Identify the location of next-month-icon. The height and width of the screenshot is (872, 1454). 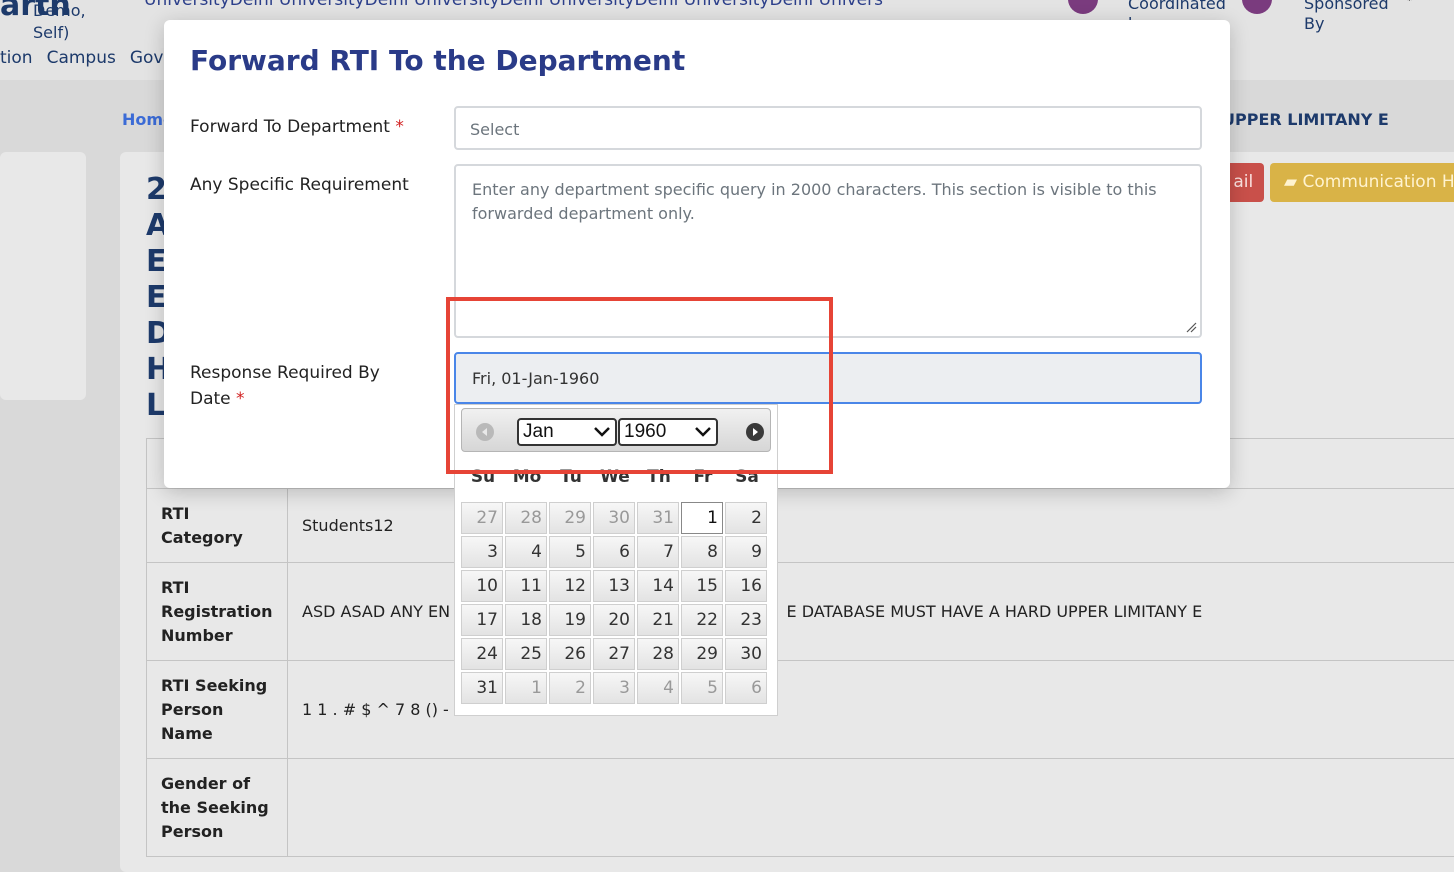
(755, 432).